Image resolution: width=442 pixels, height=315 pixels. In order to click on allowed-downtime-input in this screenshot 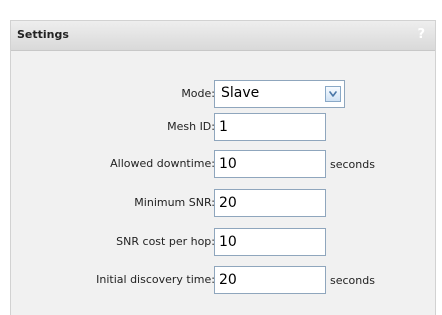, I will do `click(270, 164)`.